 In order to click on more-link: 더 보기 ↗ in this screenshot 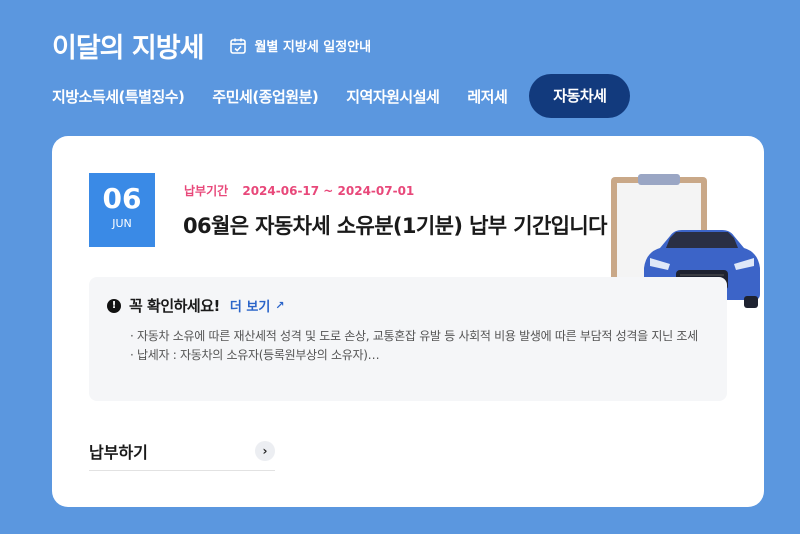, I will do `click(257, 305)`.